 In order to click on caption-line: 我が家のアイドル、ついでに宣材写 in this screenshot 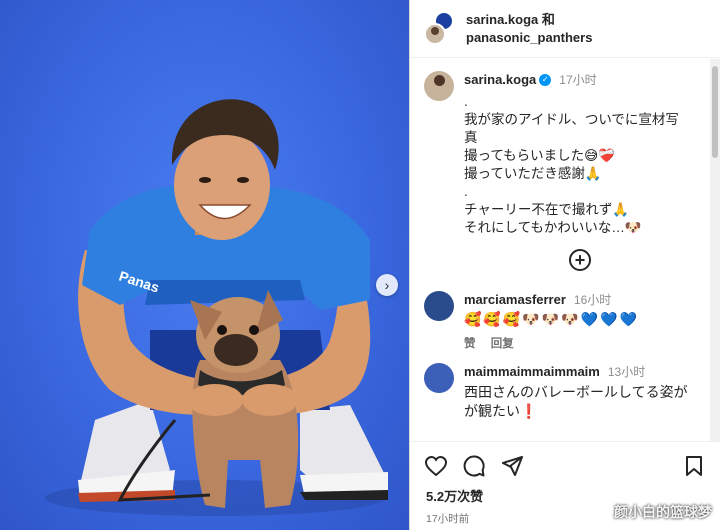, I will do `click(571, 119)`.